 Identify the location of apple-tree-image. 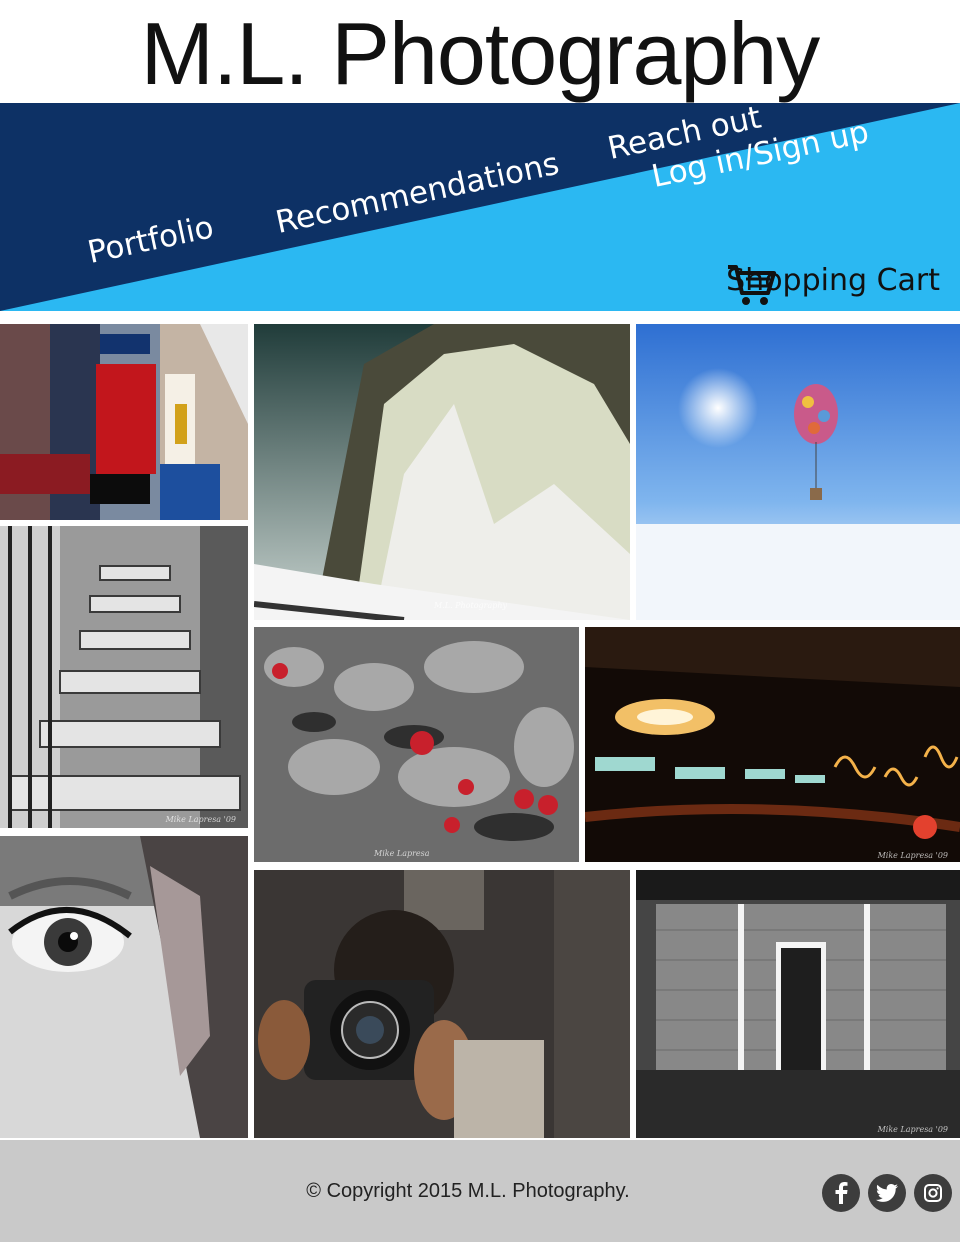
(416, 744).